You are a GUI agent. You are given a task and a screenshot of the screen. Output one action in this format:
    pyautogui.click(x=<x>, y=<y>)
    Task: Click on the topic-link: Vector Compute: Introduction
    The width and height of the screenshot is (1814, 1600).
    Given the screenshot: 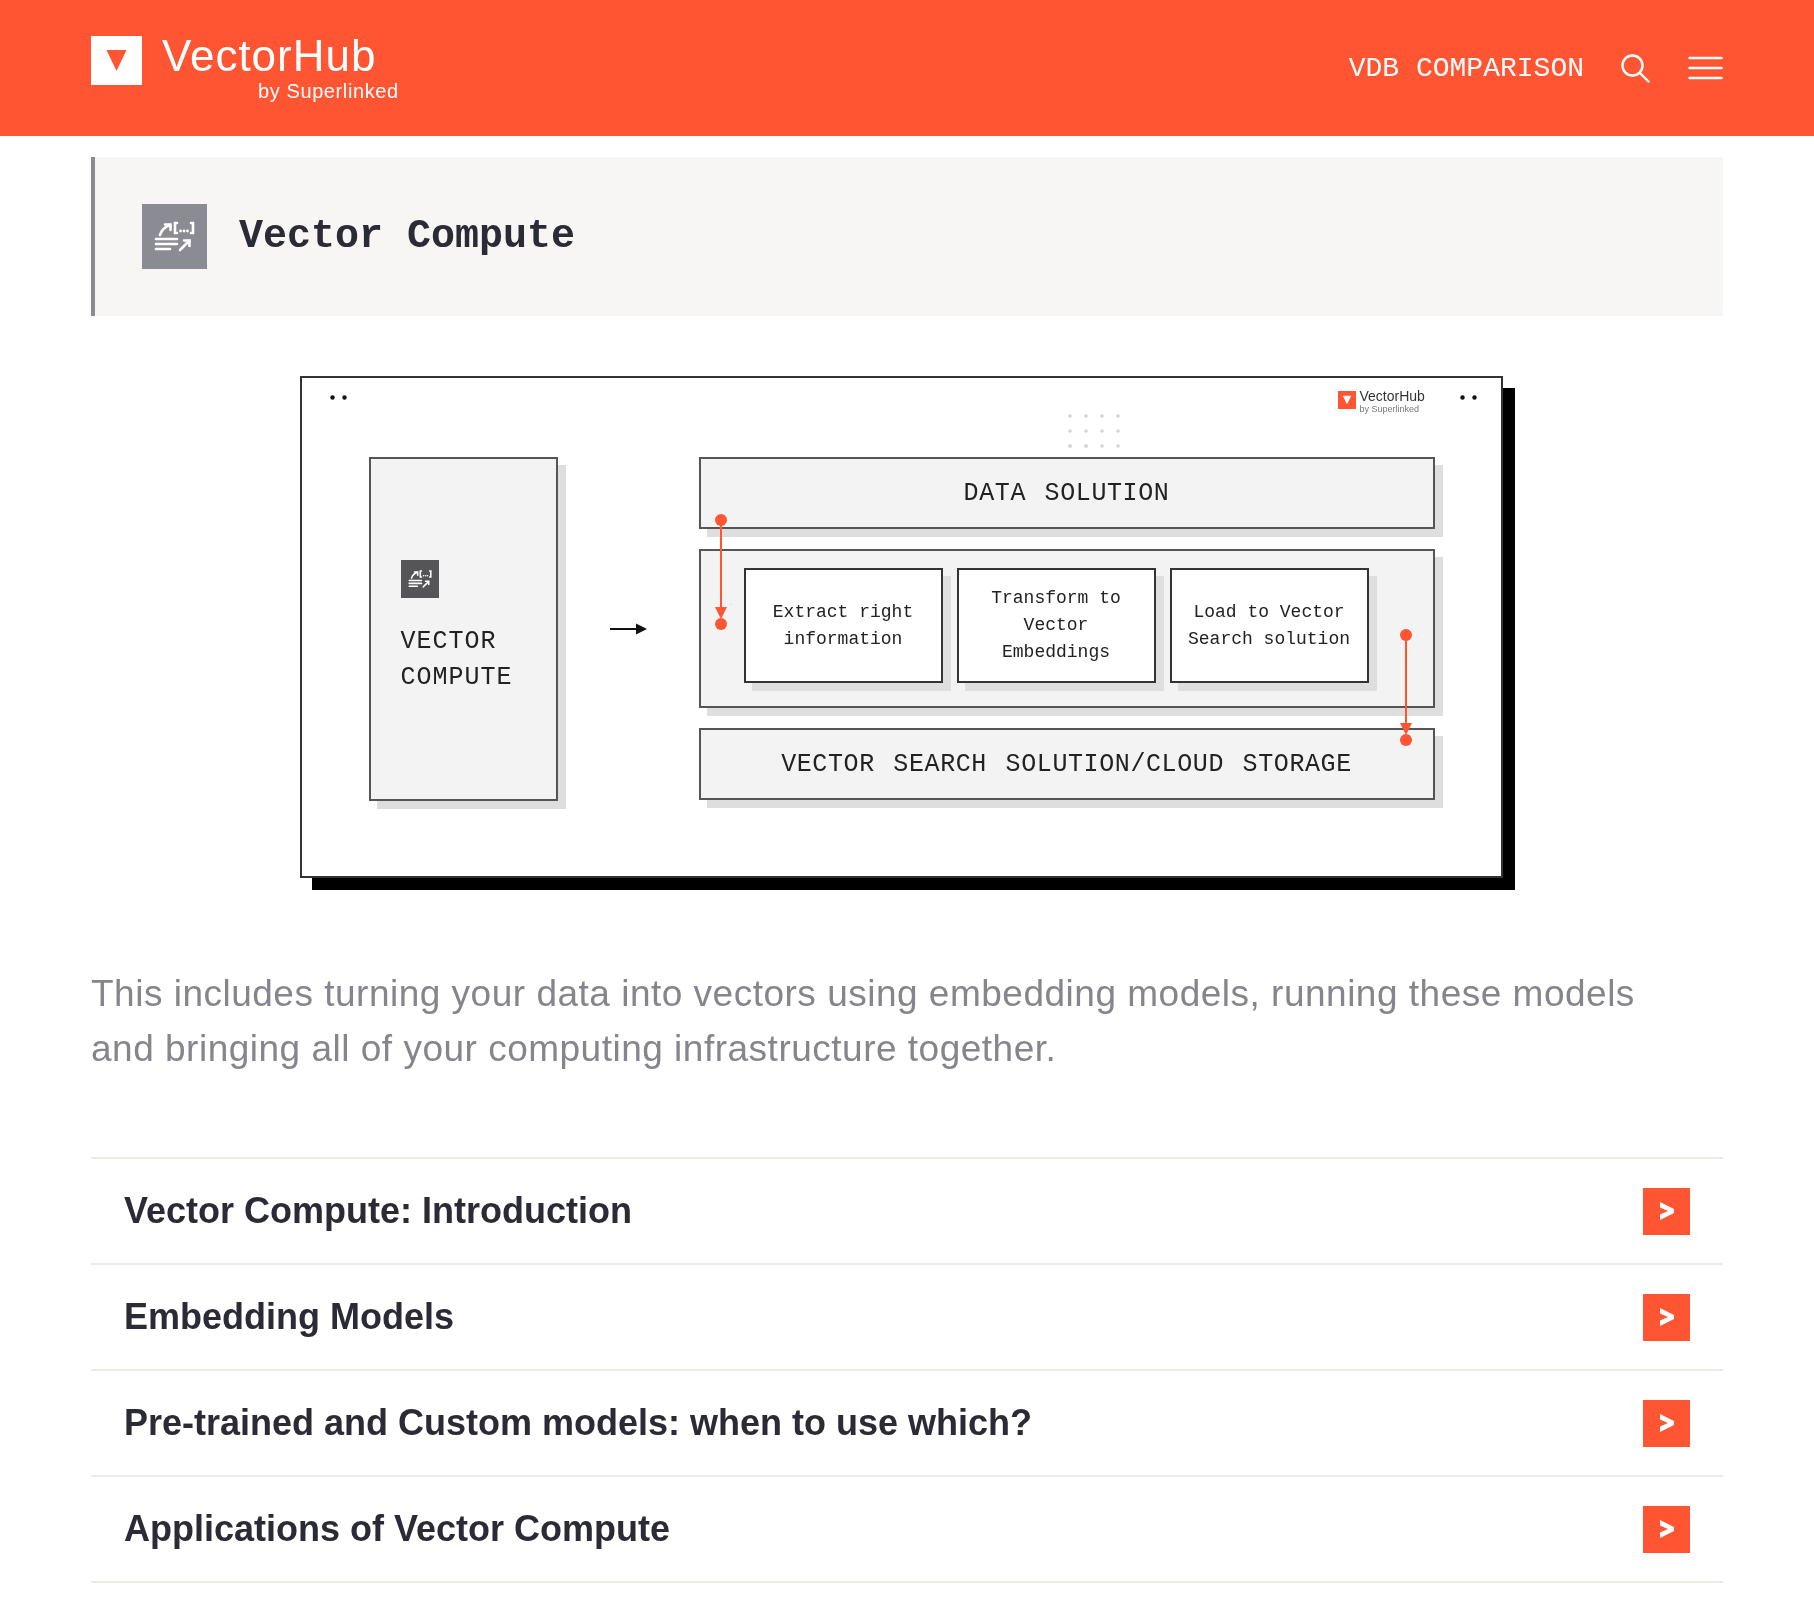 What is the action you would take?
    pyautogui.click(x=378, y=1211)
    